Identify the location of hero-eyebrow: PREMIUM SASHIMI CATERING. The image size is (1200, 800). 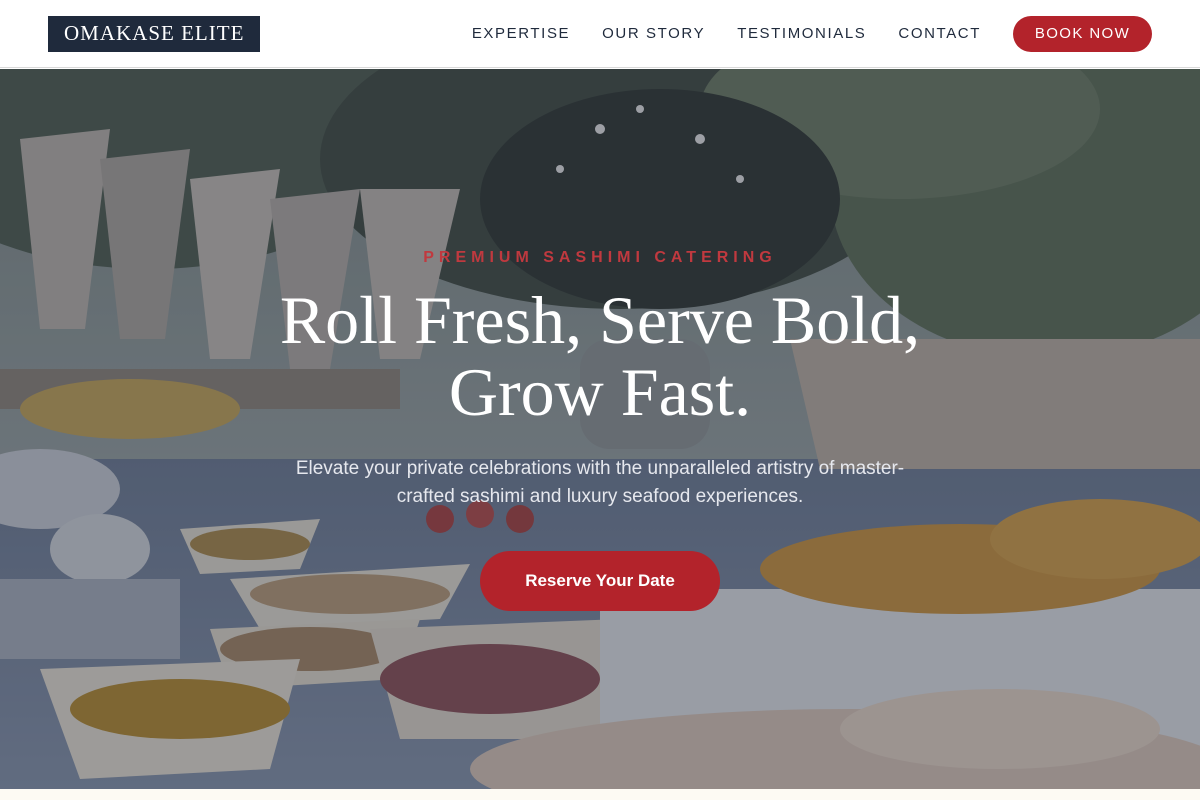
(600, 257).